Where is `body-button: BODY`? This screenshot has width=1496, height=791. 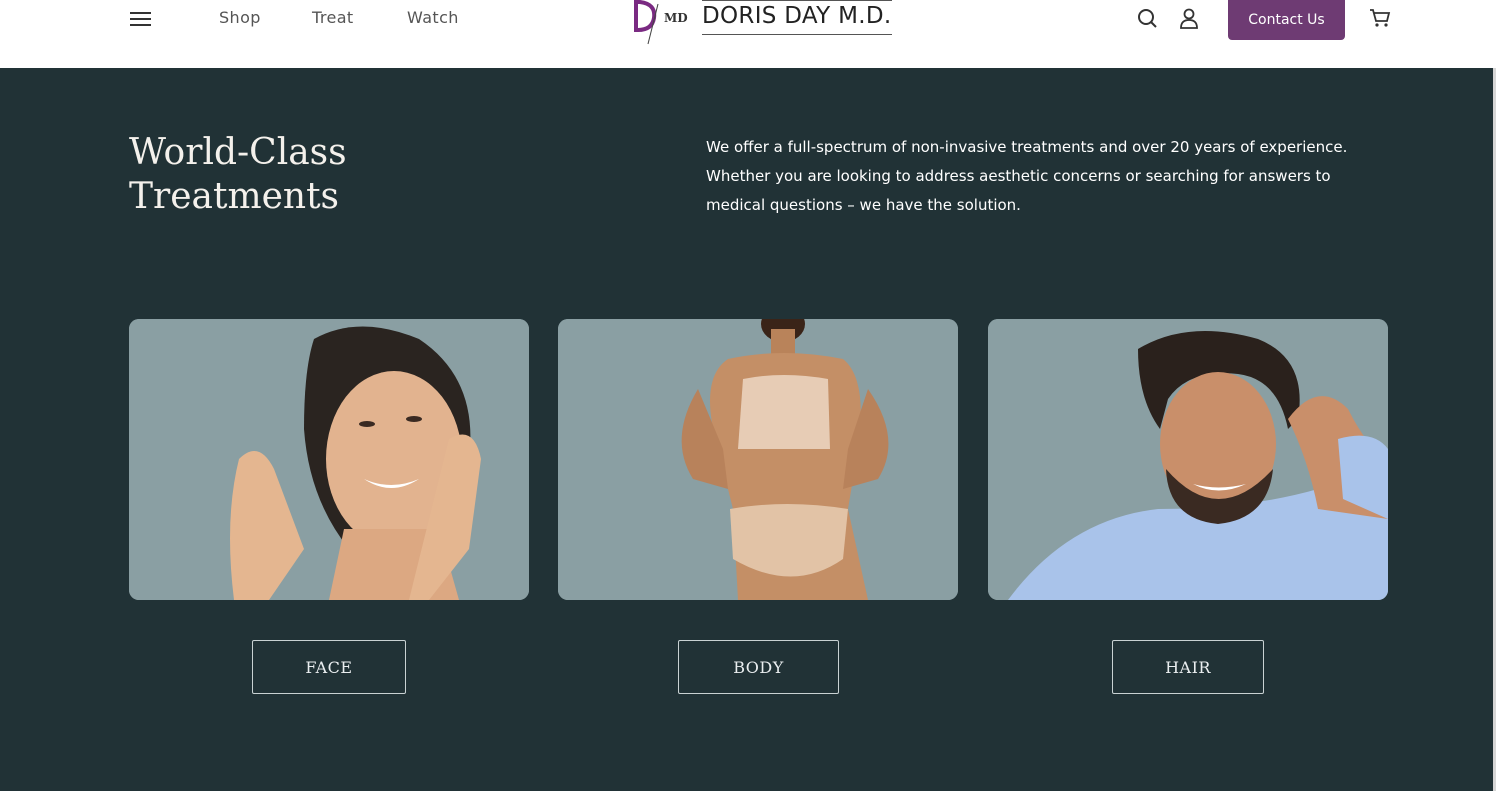
body-button: BODY is located at coordinates (758, 667).